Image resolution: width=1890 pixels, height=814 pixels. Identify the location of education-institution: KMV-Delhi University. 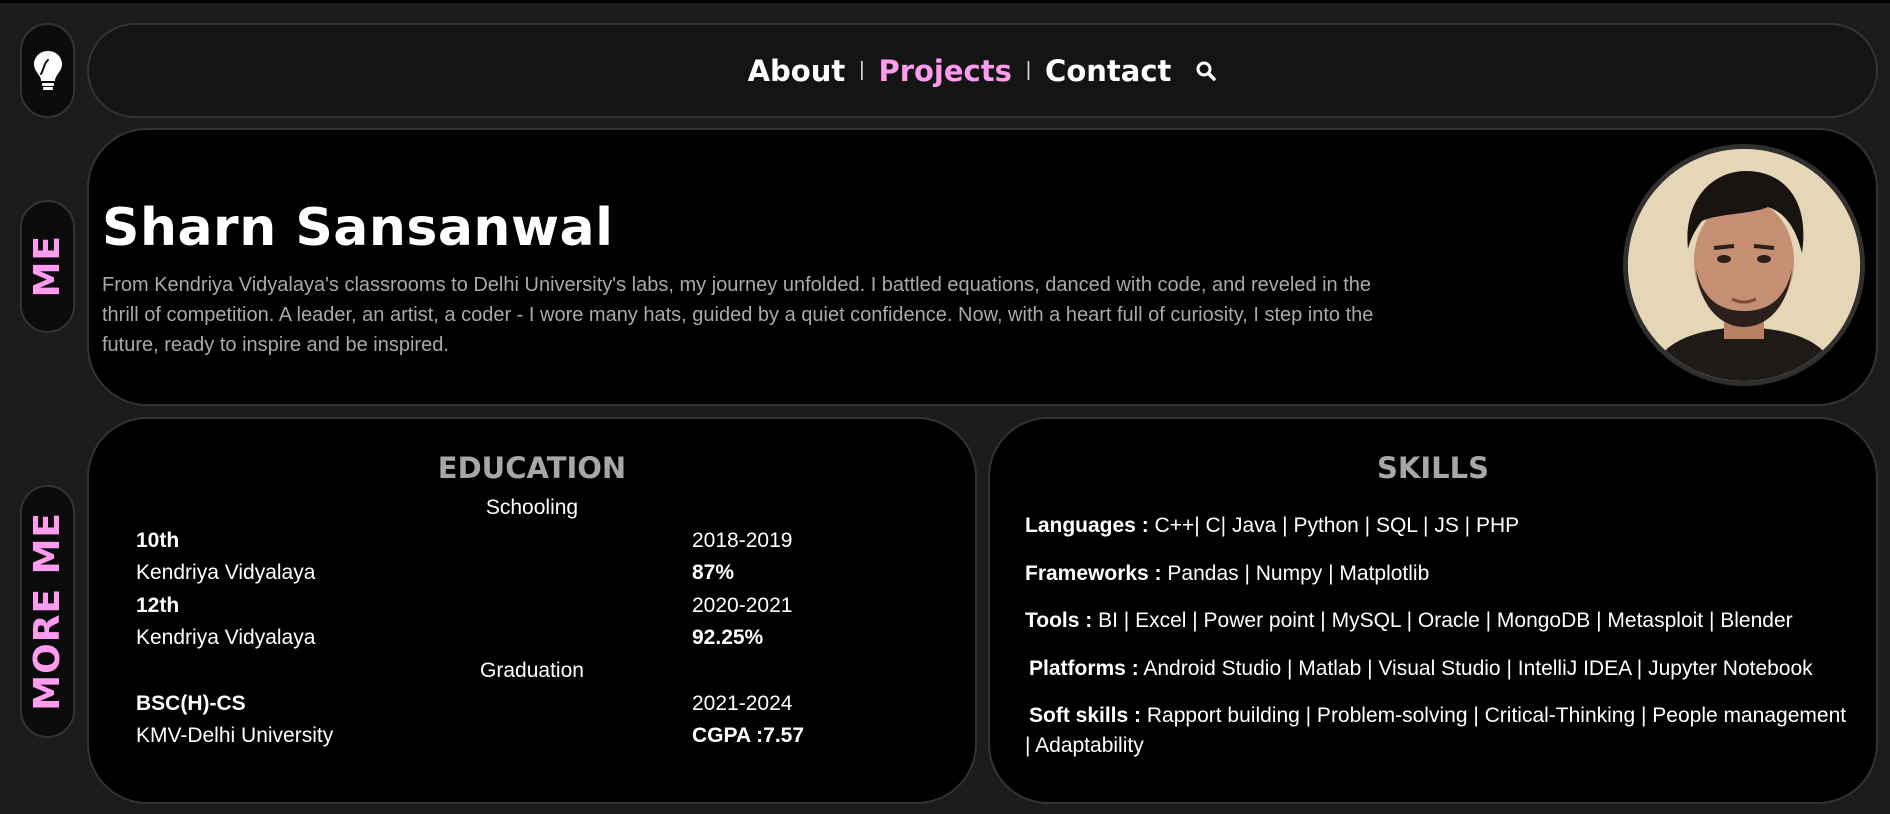
(235, 735).